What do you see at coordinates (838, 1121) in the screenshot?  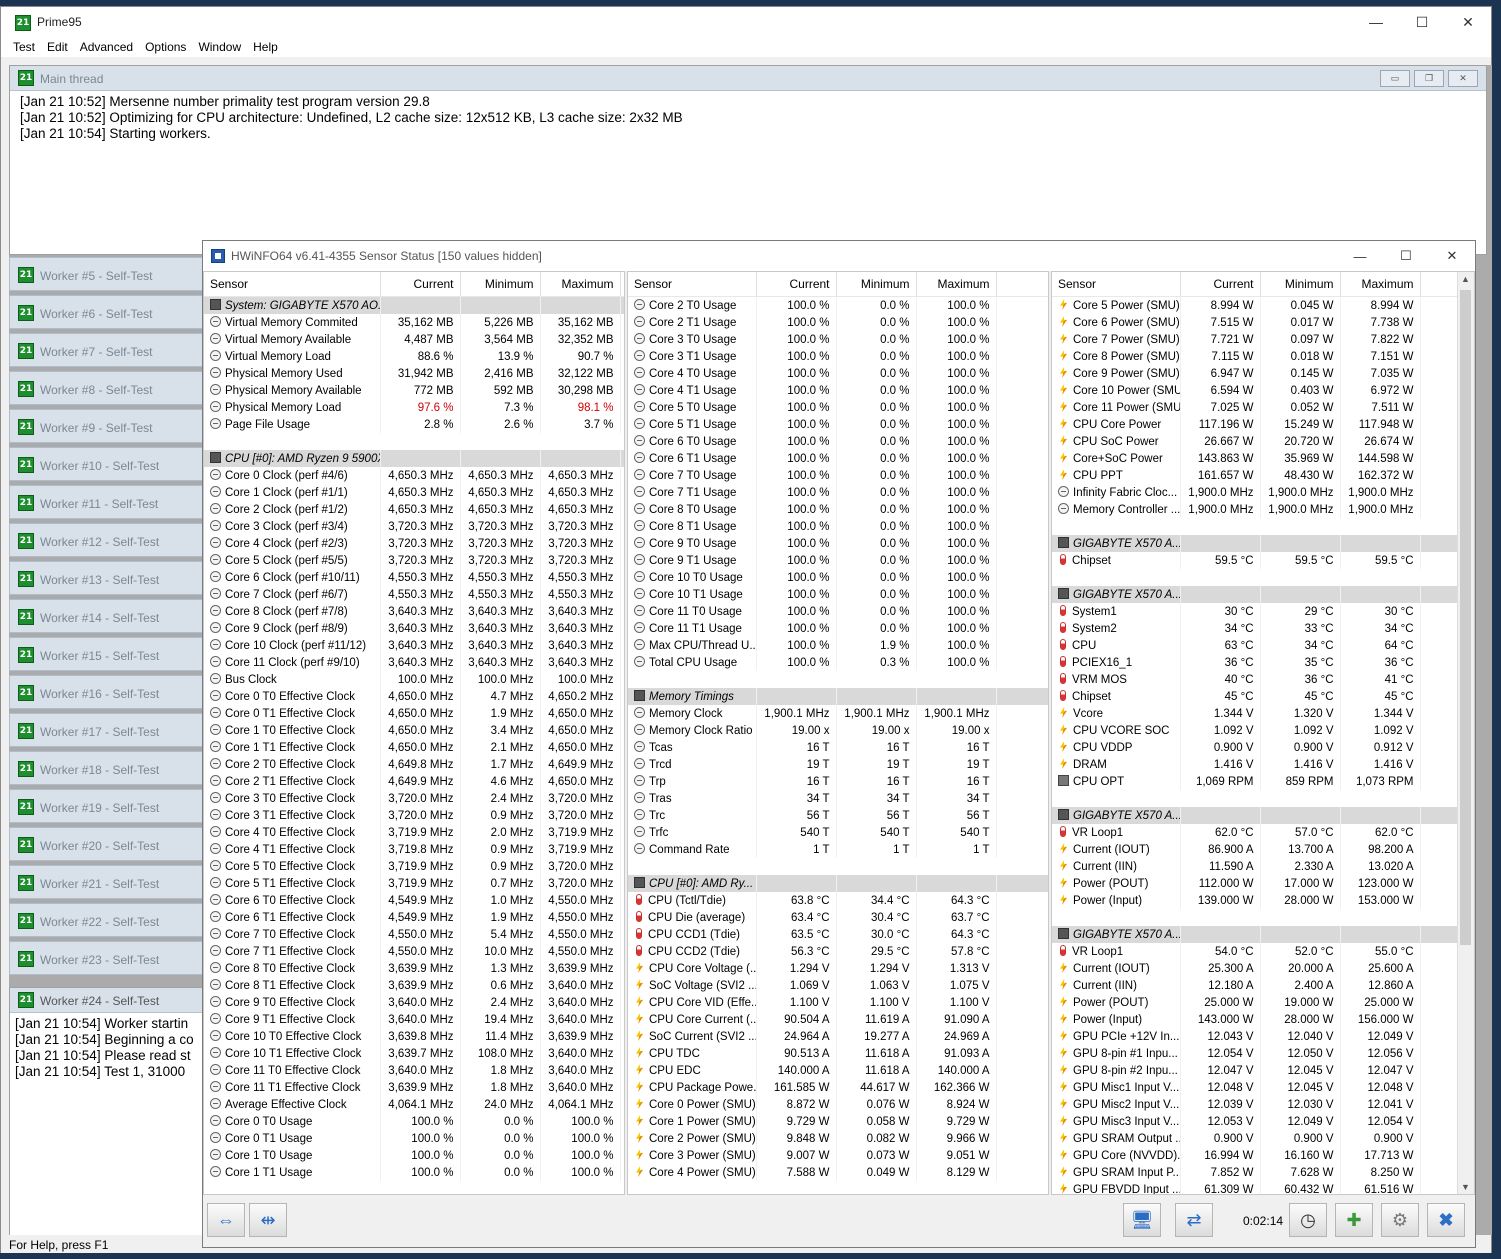 I see `sensor-row: Core 1 Power (SMU) 9.729 W 0.058 W 9.729 W` at bounding box center [838, 1121].